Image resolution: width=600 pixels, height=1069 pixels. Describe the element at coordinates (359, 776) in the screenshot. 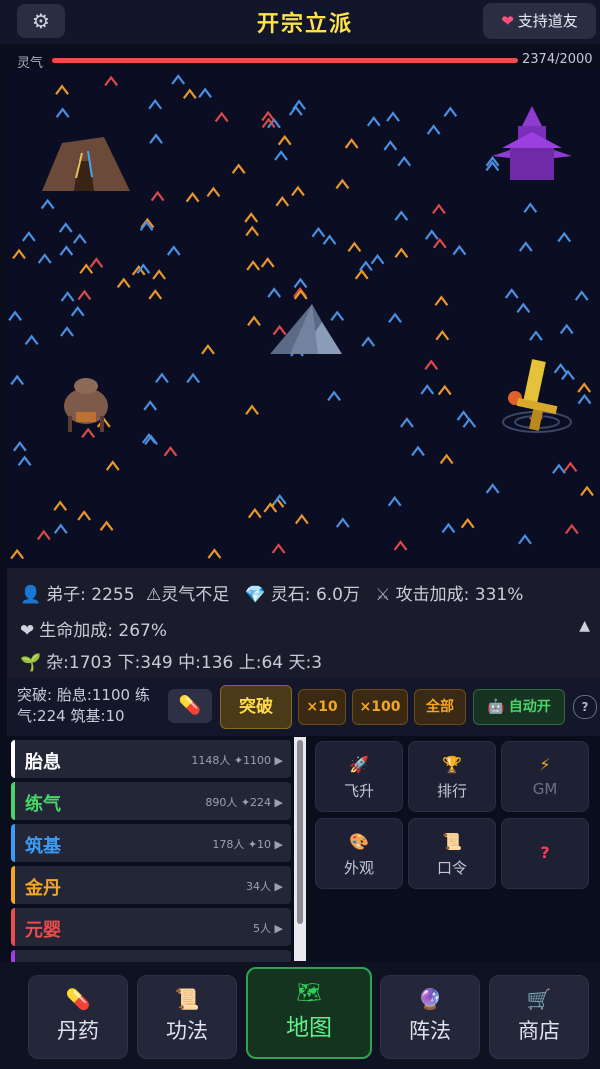

I see `ascend-button: 🚀 飞升` at that location.